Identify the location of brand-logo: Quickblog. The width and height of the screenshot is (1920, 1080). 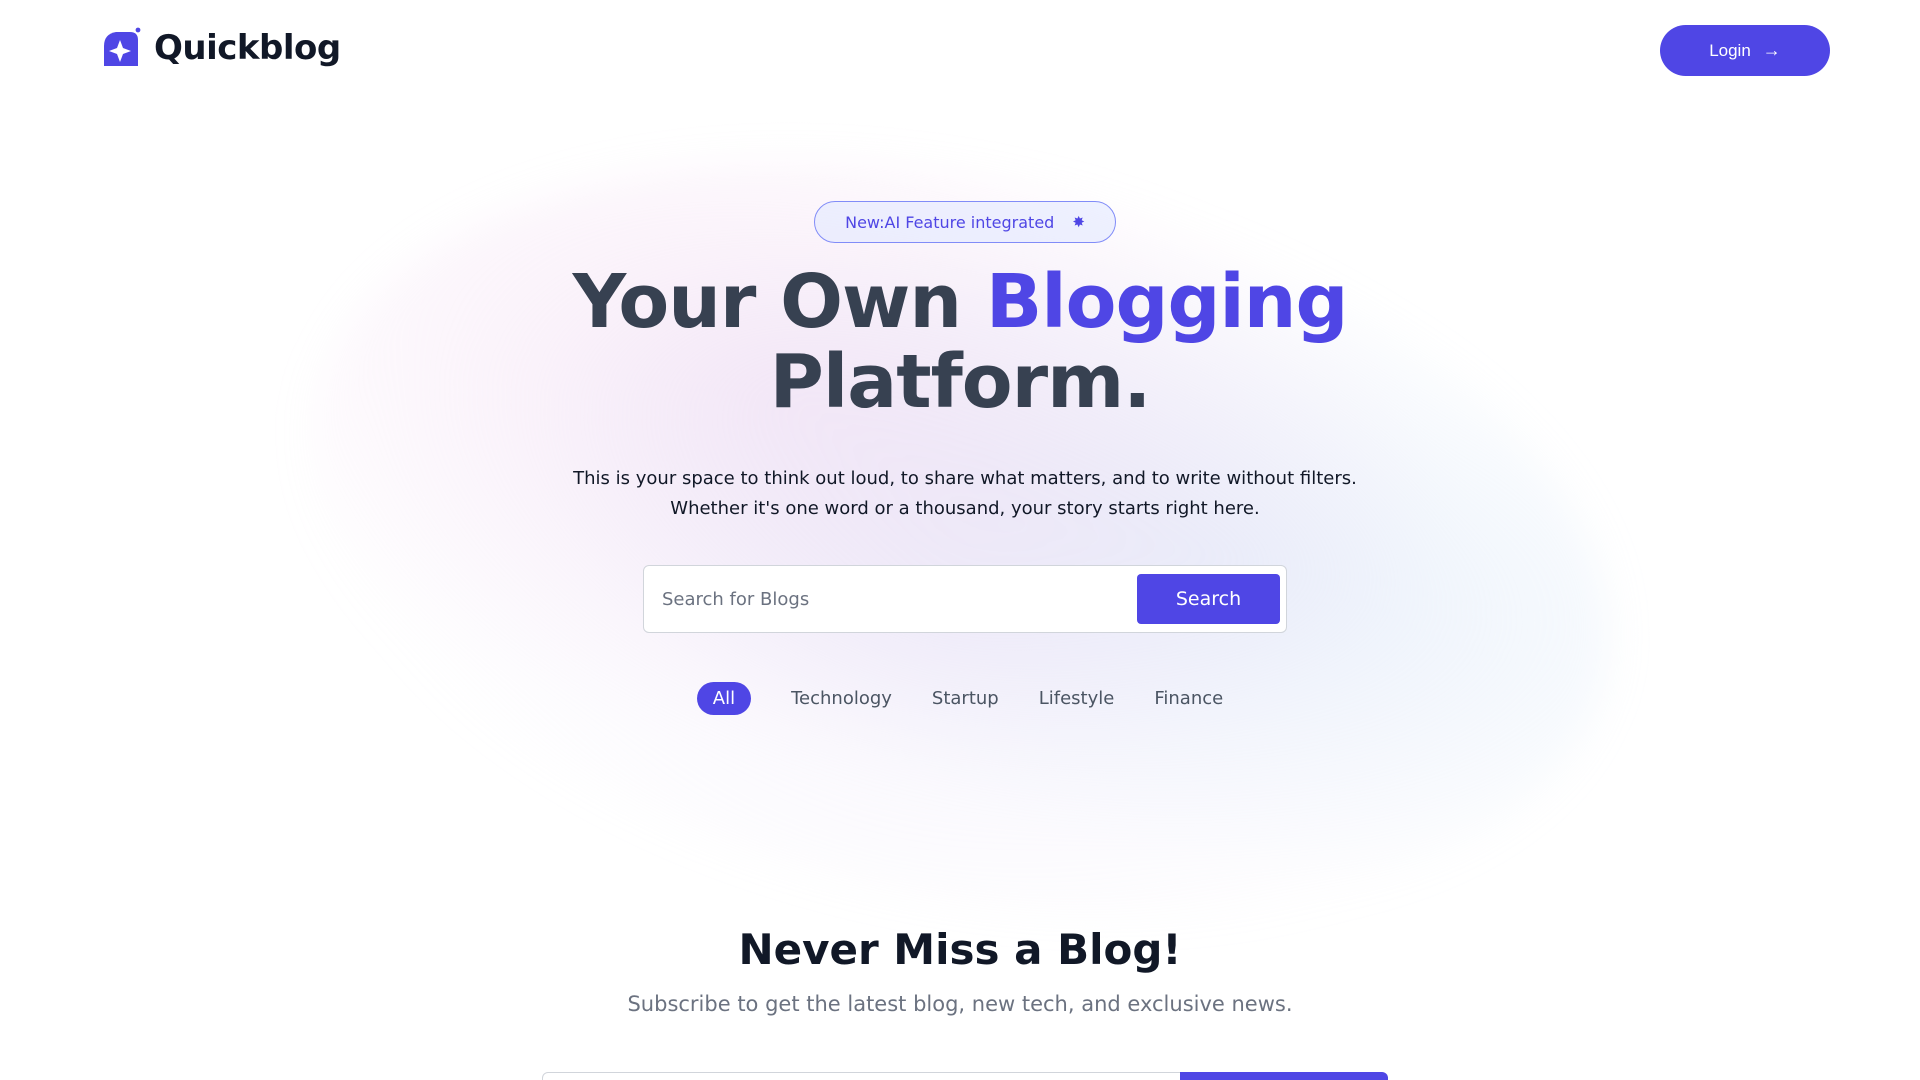
(220, 48).